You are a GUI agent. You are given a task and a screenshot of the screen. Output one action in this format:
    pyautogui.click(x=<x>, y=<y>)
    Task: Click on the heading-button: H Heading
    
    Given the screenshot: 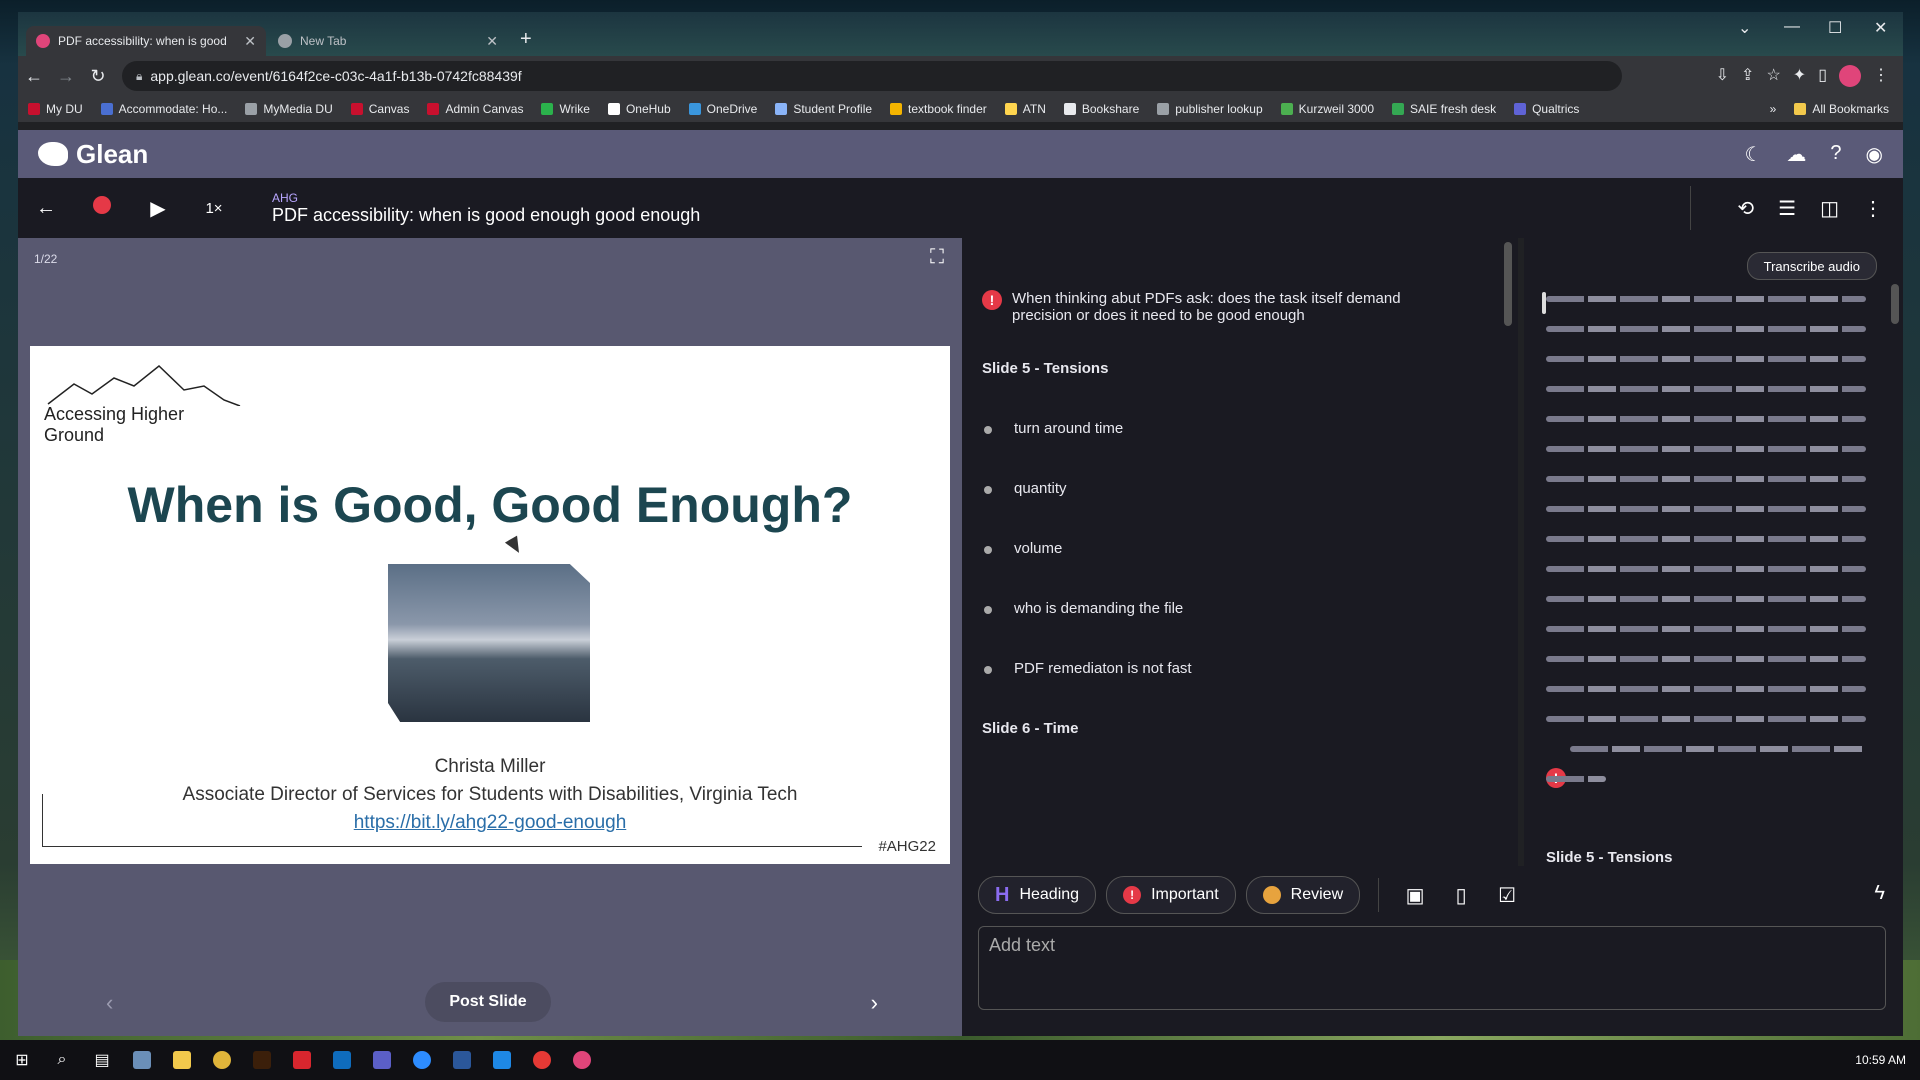 What is the action you would take?
    pyautogui.click(x=1037, y=895)
    